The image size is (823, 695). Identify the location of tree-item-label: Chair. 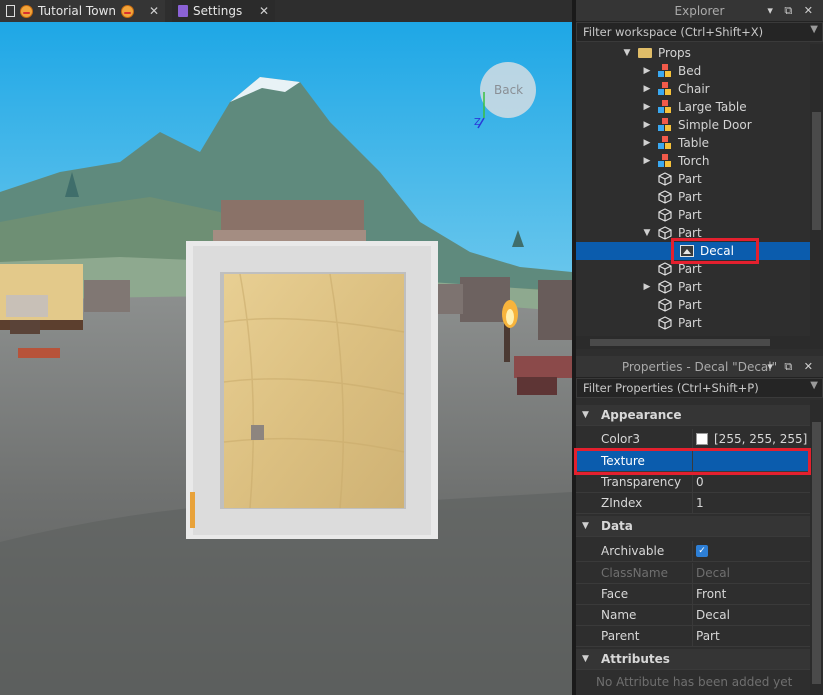
(694, 89).